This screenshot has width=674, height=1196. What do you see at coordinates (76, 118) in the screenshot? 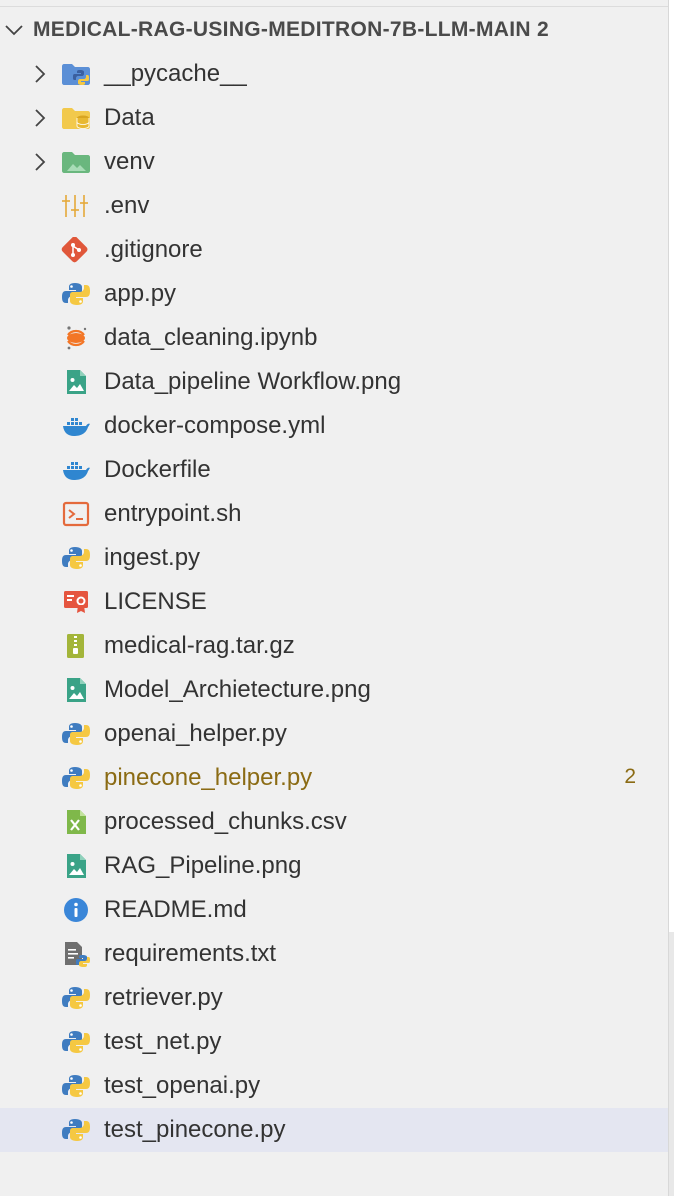
I see `database-folder-icon` at bounding box center [76, 118].